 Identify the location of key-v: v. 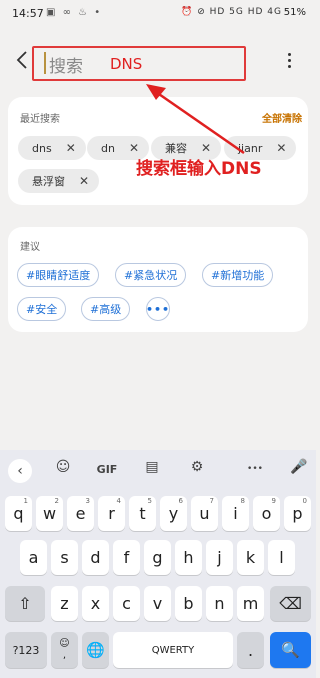
(157, 603).